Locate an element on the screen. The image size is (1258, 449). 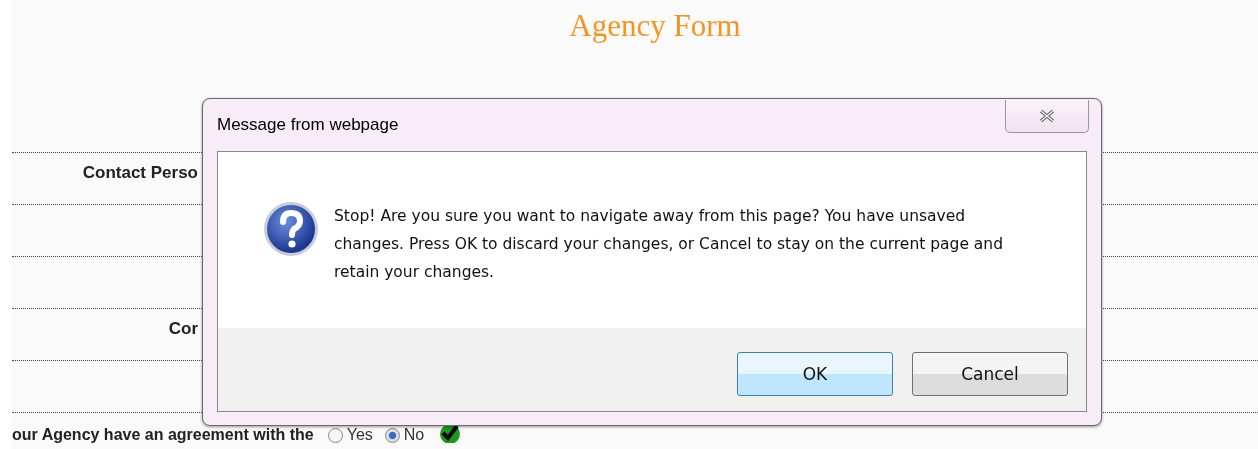
option-label: No is located at coordinates (414, 435).